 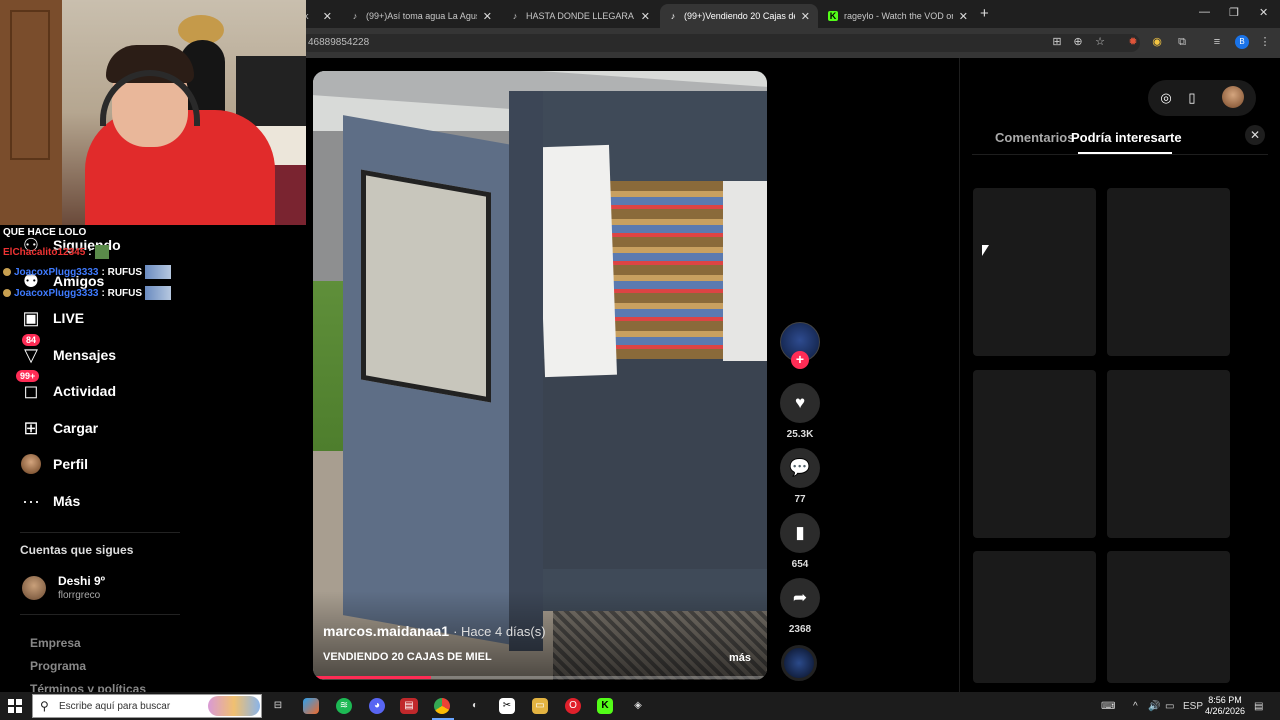 What do you see at coordinates (1204, 12) in the screenshot?
I see `minimize-icon: —` at bounding box center [1204, 12].